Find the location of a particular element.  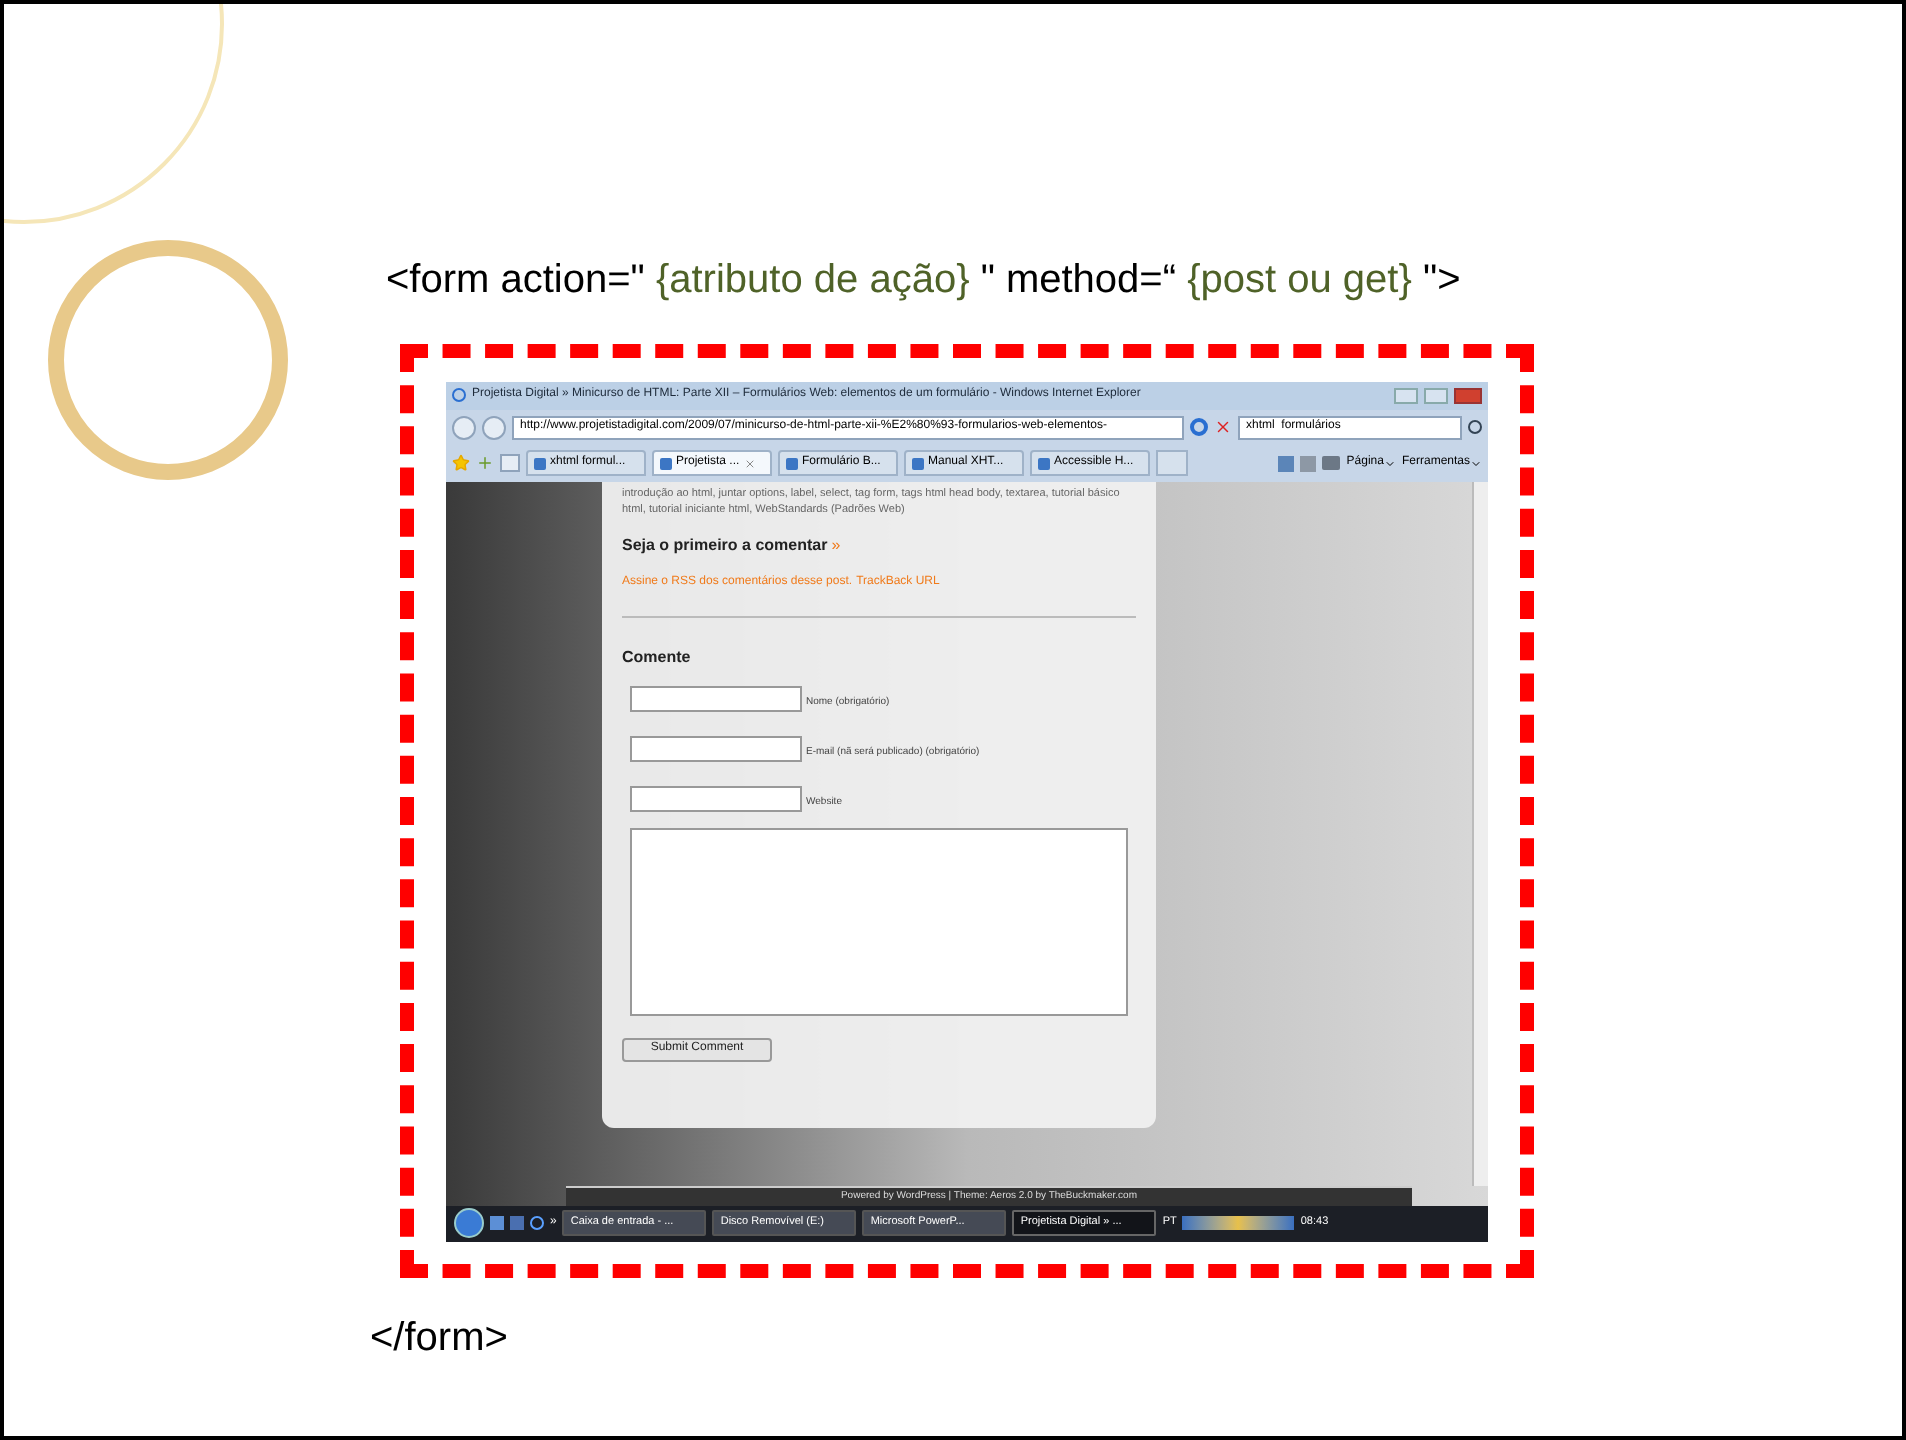

comment-textarea is located at coordinates (879, 921).